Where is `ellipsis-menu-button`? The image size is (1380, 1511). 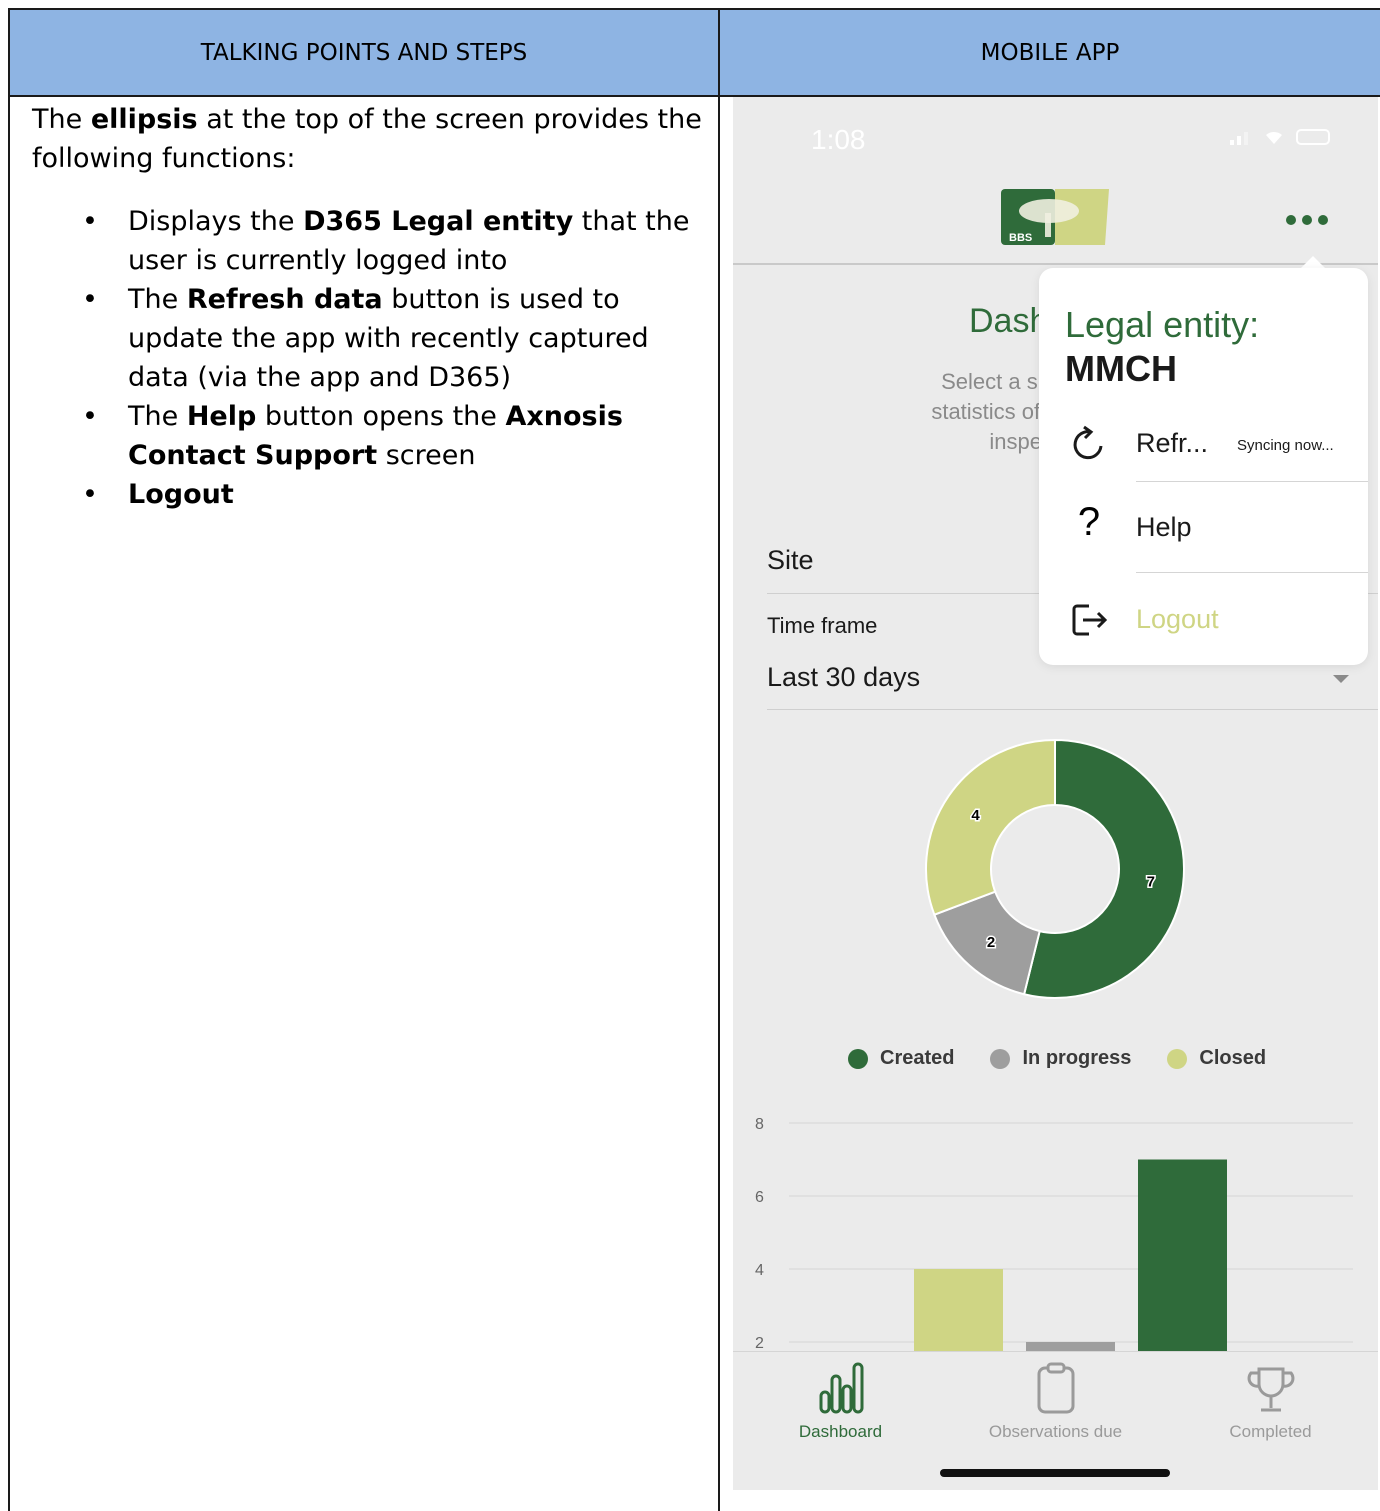
ellipsis-menu-button is located at coordinates (1307, 220).